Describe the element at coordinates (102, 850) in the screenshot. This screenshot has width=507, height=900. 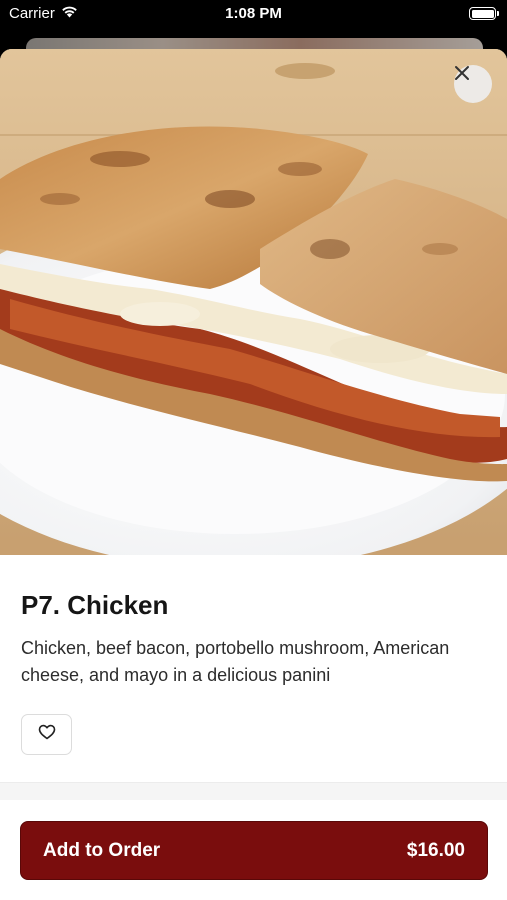
I see `add-to-order-label: Add to Order` at that location.